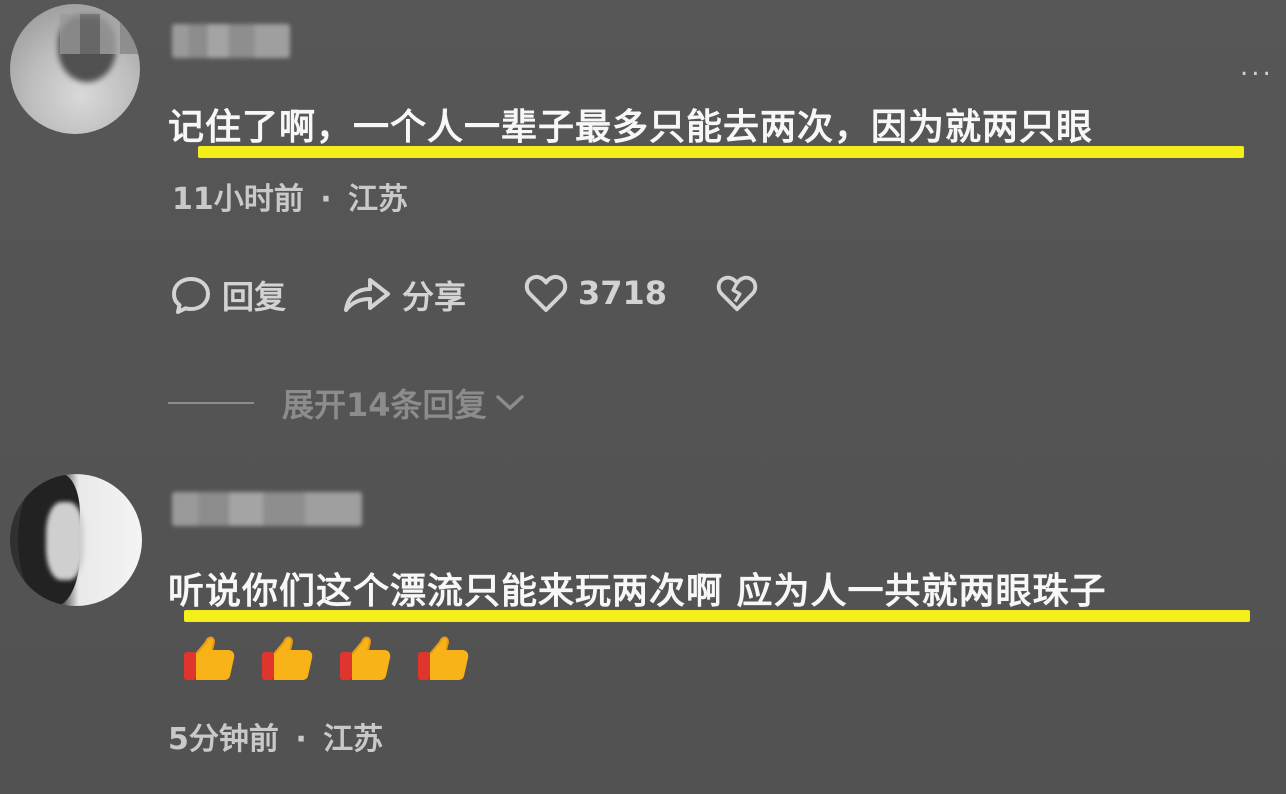 The width and height of the screenshot is (1286, 794). I want to click on dislike-button, so click(742, 293).